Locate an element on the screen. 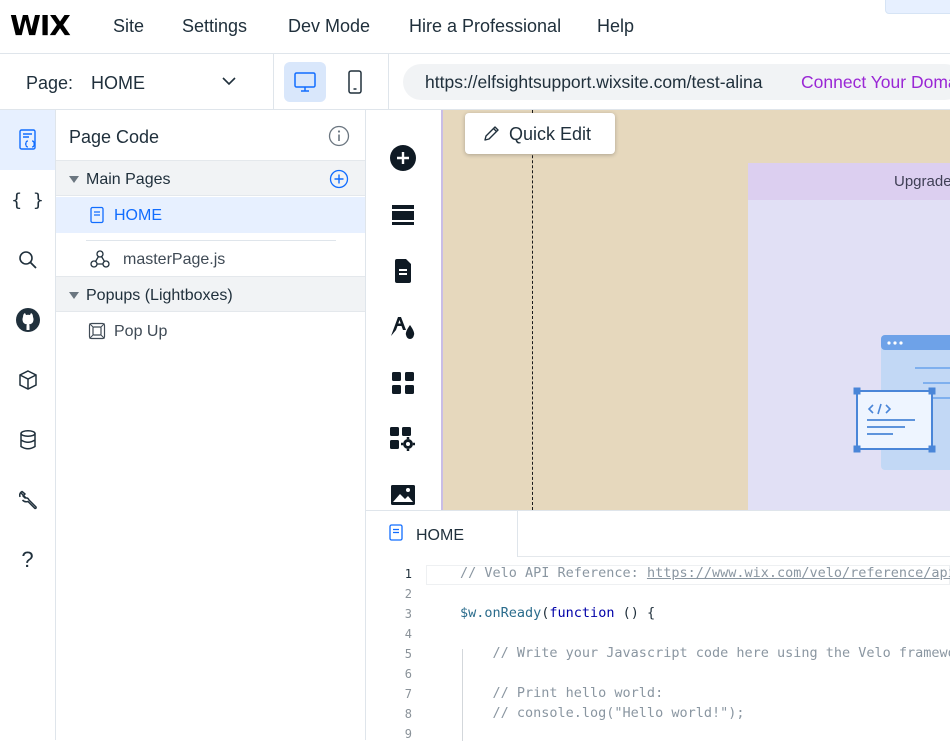 This screenshot has width=950, height=741. code-line: 8 // console.log("Hello world!"); is located at coordinates (658, 715).